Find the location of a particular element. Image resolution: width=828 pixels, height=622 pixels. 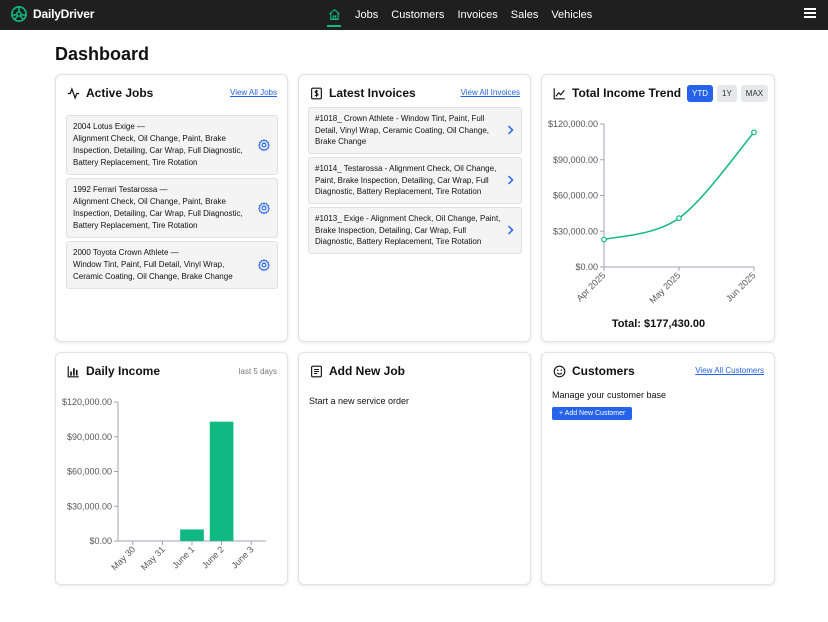

range-max-button: MAX is located at coordinates (754, 93).